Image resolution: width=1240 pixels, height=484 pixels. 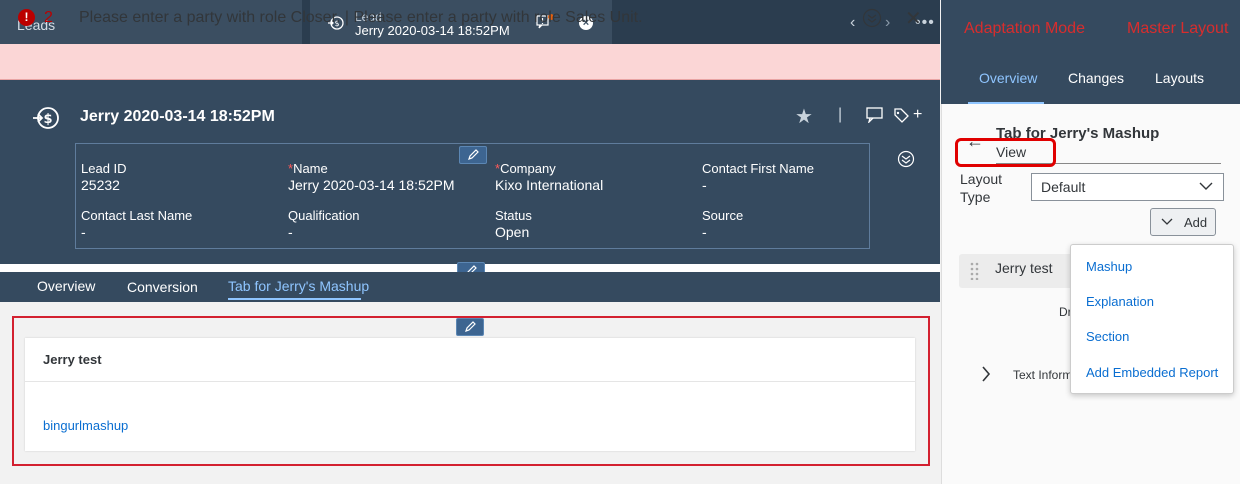 What do you see at coordinates (513, 215) in the screenshot?
I see `status-label: Status` at bounding box center [513, 215].